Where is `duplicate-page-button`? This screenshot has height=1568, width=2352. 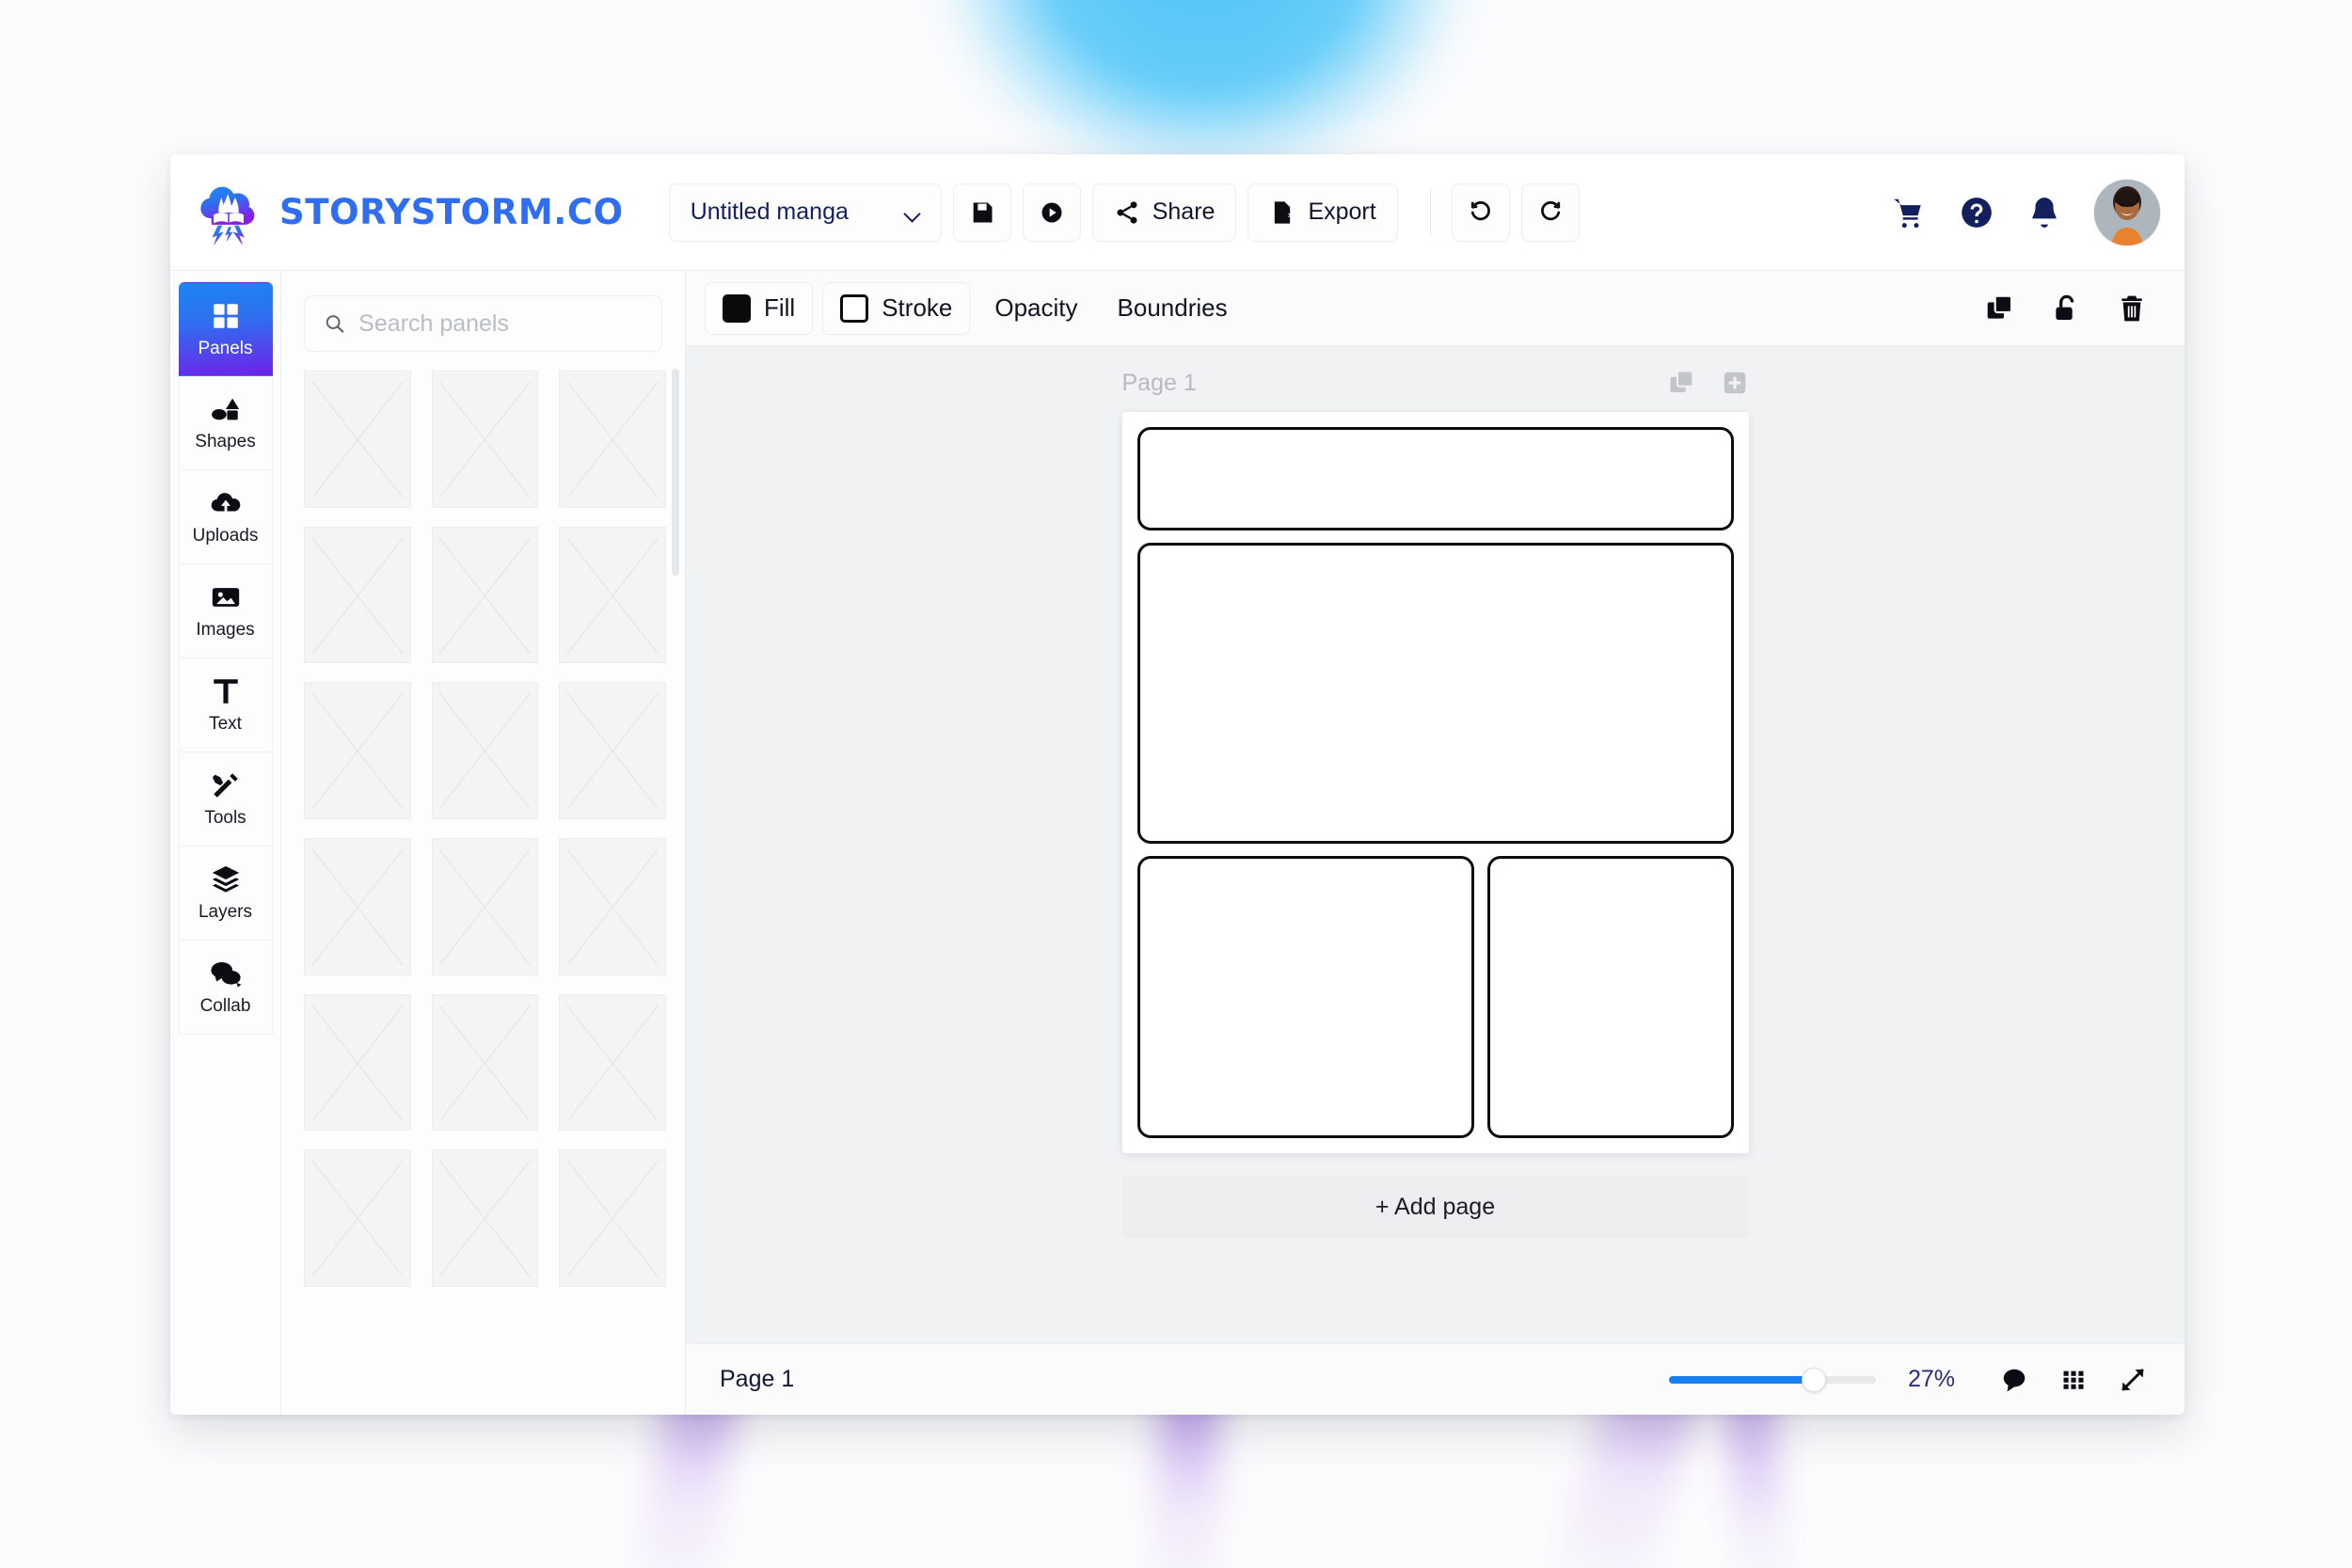
duplicate-page-button is located at coordinates (1682, 383).